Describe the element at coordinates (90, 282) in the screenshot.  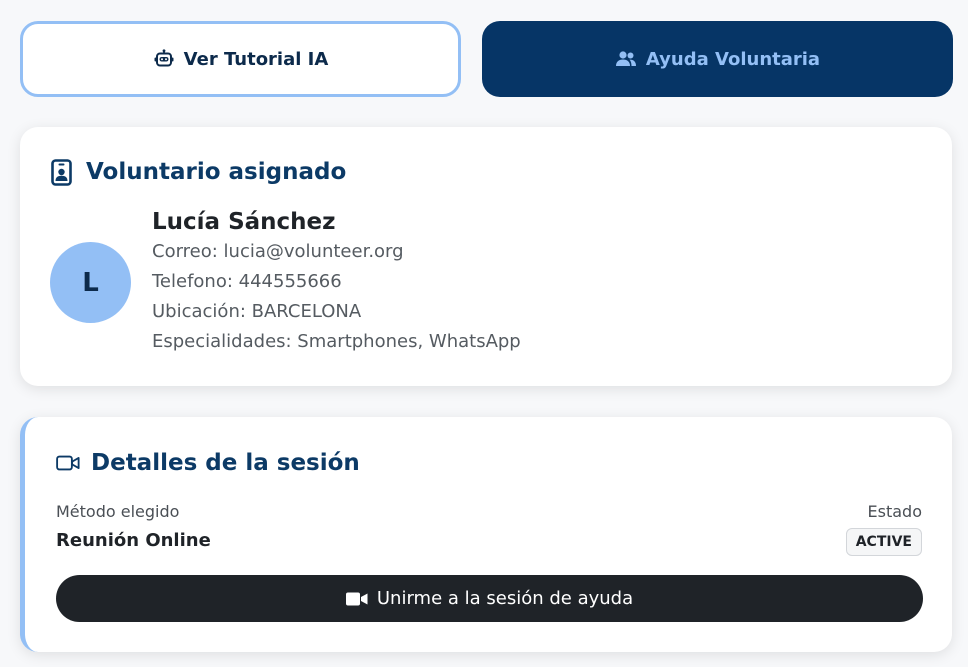
I see `avatar: L` at that location.